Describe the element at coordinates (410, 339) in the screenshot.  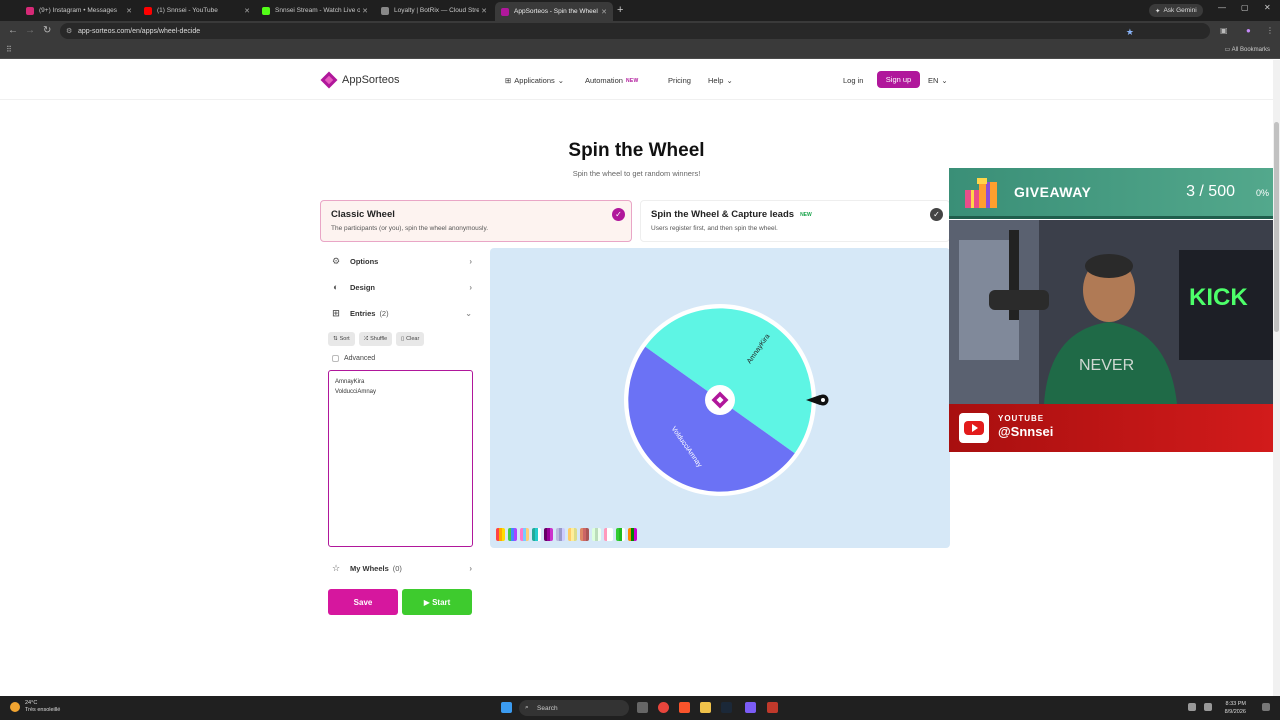
I see `clear-button: ▯ Clear` at that location.